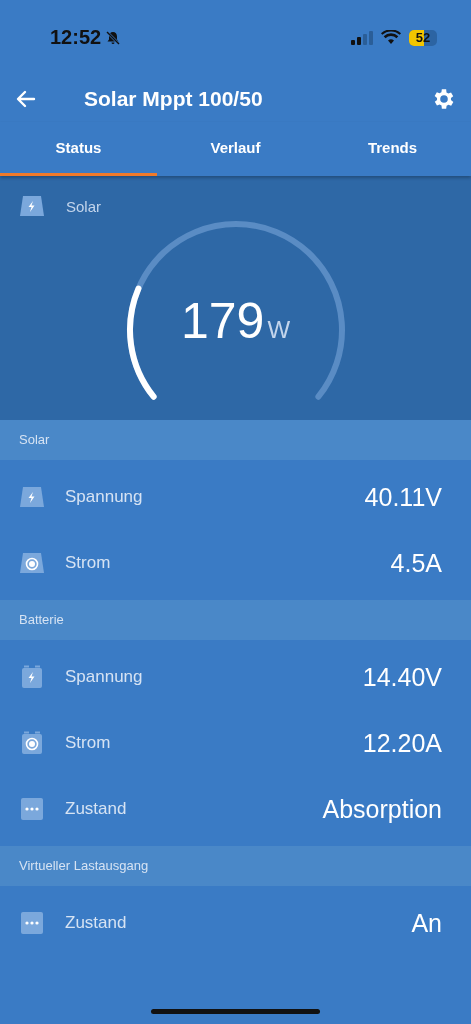 The image size is (471, 1024). What do you see at coordinates (235, 149) in the screenshot?
I see `tab: Verlauf` at bounding box center [235, 149].